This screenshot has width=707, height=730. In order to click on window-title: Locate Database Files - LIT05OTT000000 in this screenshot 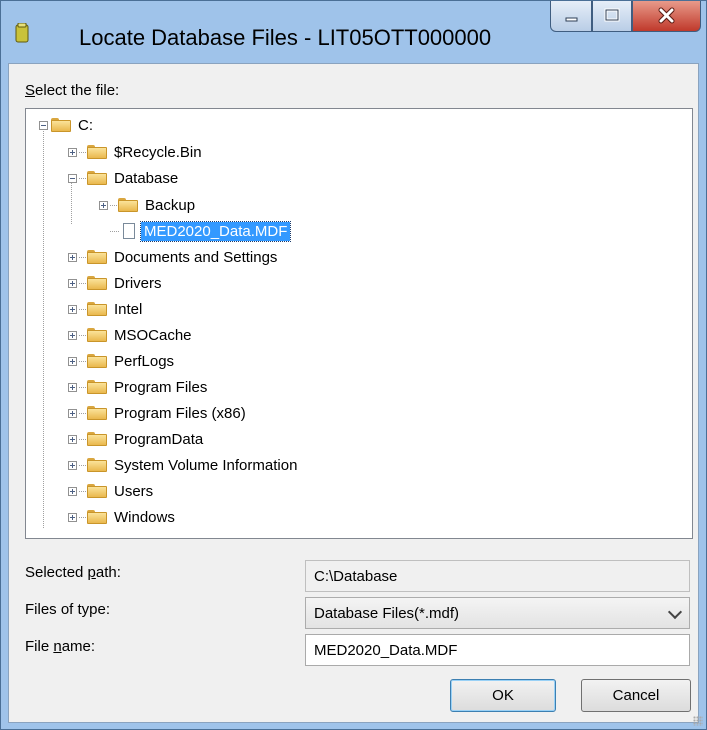, I will do `click(285, 37)`.